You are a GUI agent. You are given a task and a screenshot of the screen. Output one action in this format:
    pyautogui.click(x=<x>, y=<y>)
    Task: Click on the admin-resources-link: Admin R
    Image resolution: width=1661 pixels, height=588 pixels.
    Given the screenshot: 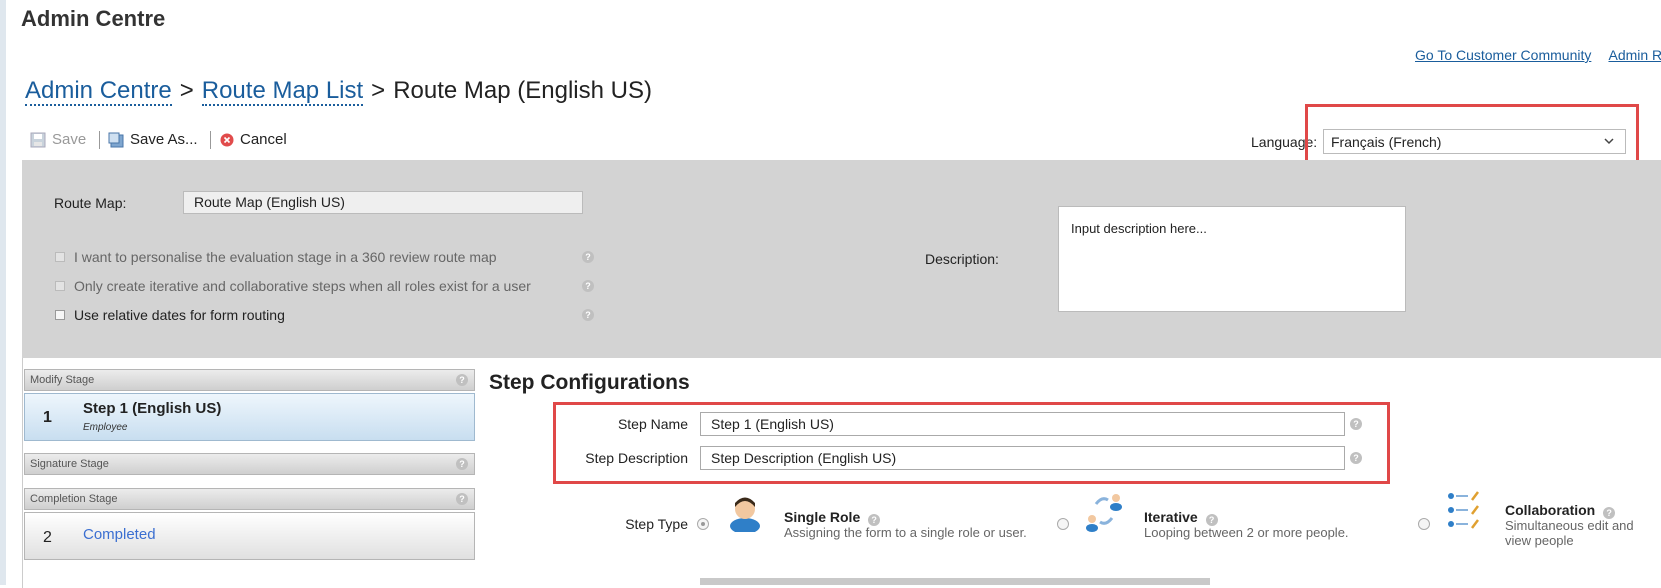 What is the action you would take?
    pyautogui.click(x=1634, y=55)
    